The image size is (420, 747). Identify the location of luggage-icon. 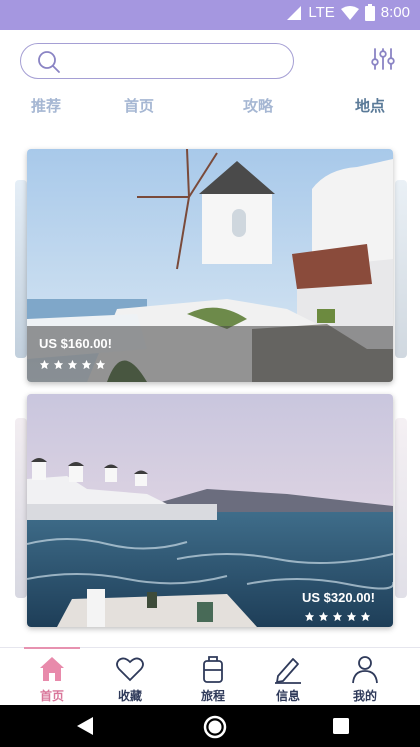
(213, 669).